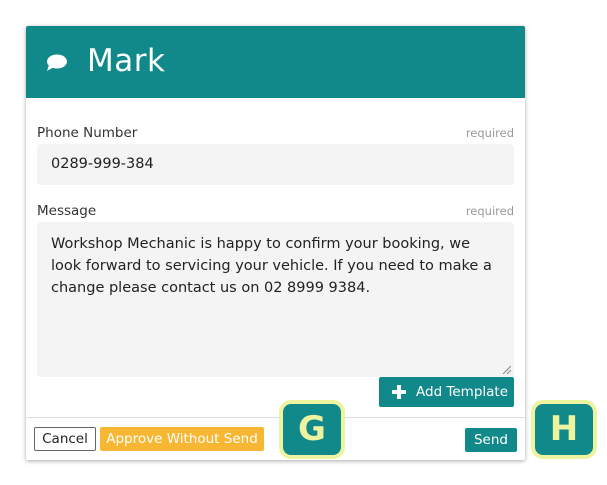 Image resolution: width=607 pixels, height=485 pixels. Describe the element at coordinates (312, 429) in the screenshot. I see `marker-g-badge: G` at that location.